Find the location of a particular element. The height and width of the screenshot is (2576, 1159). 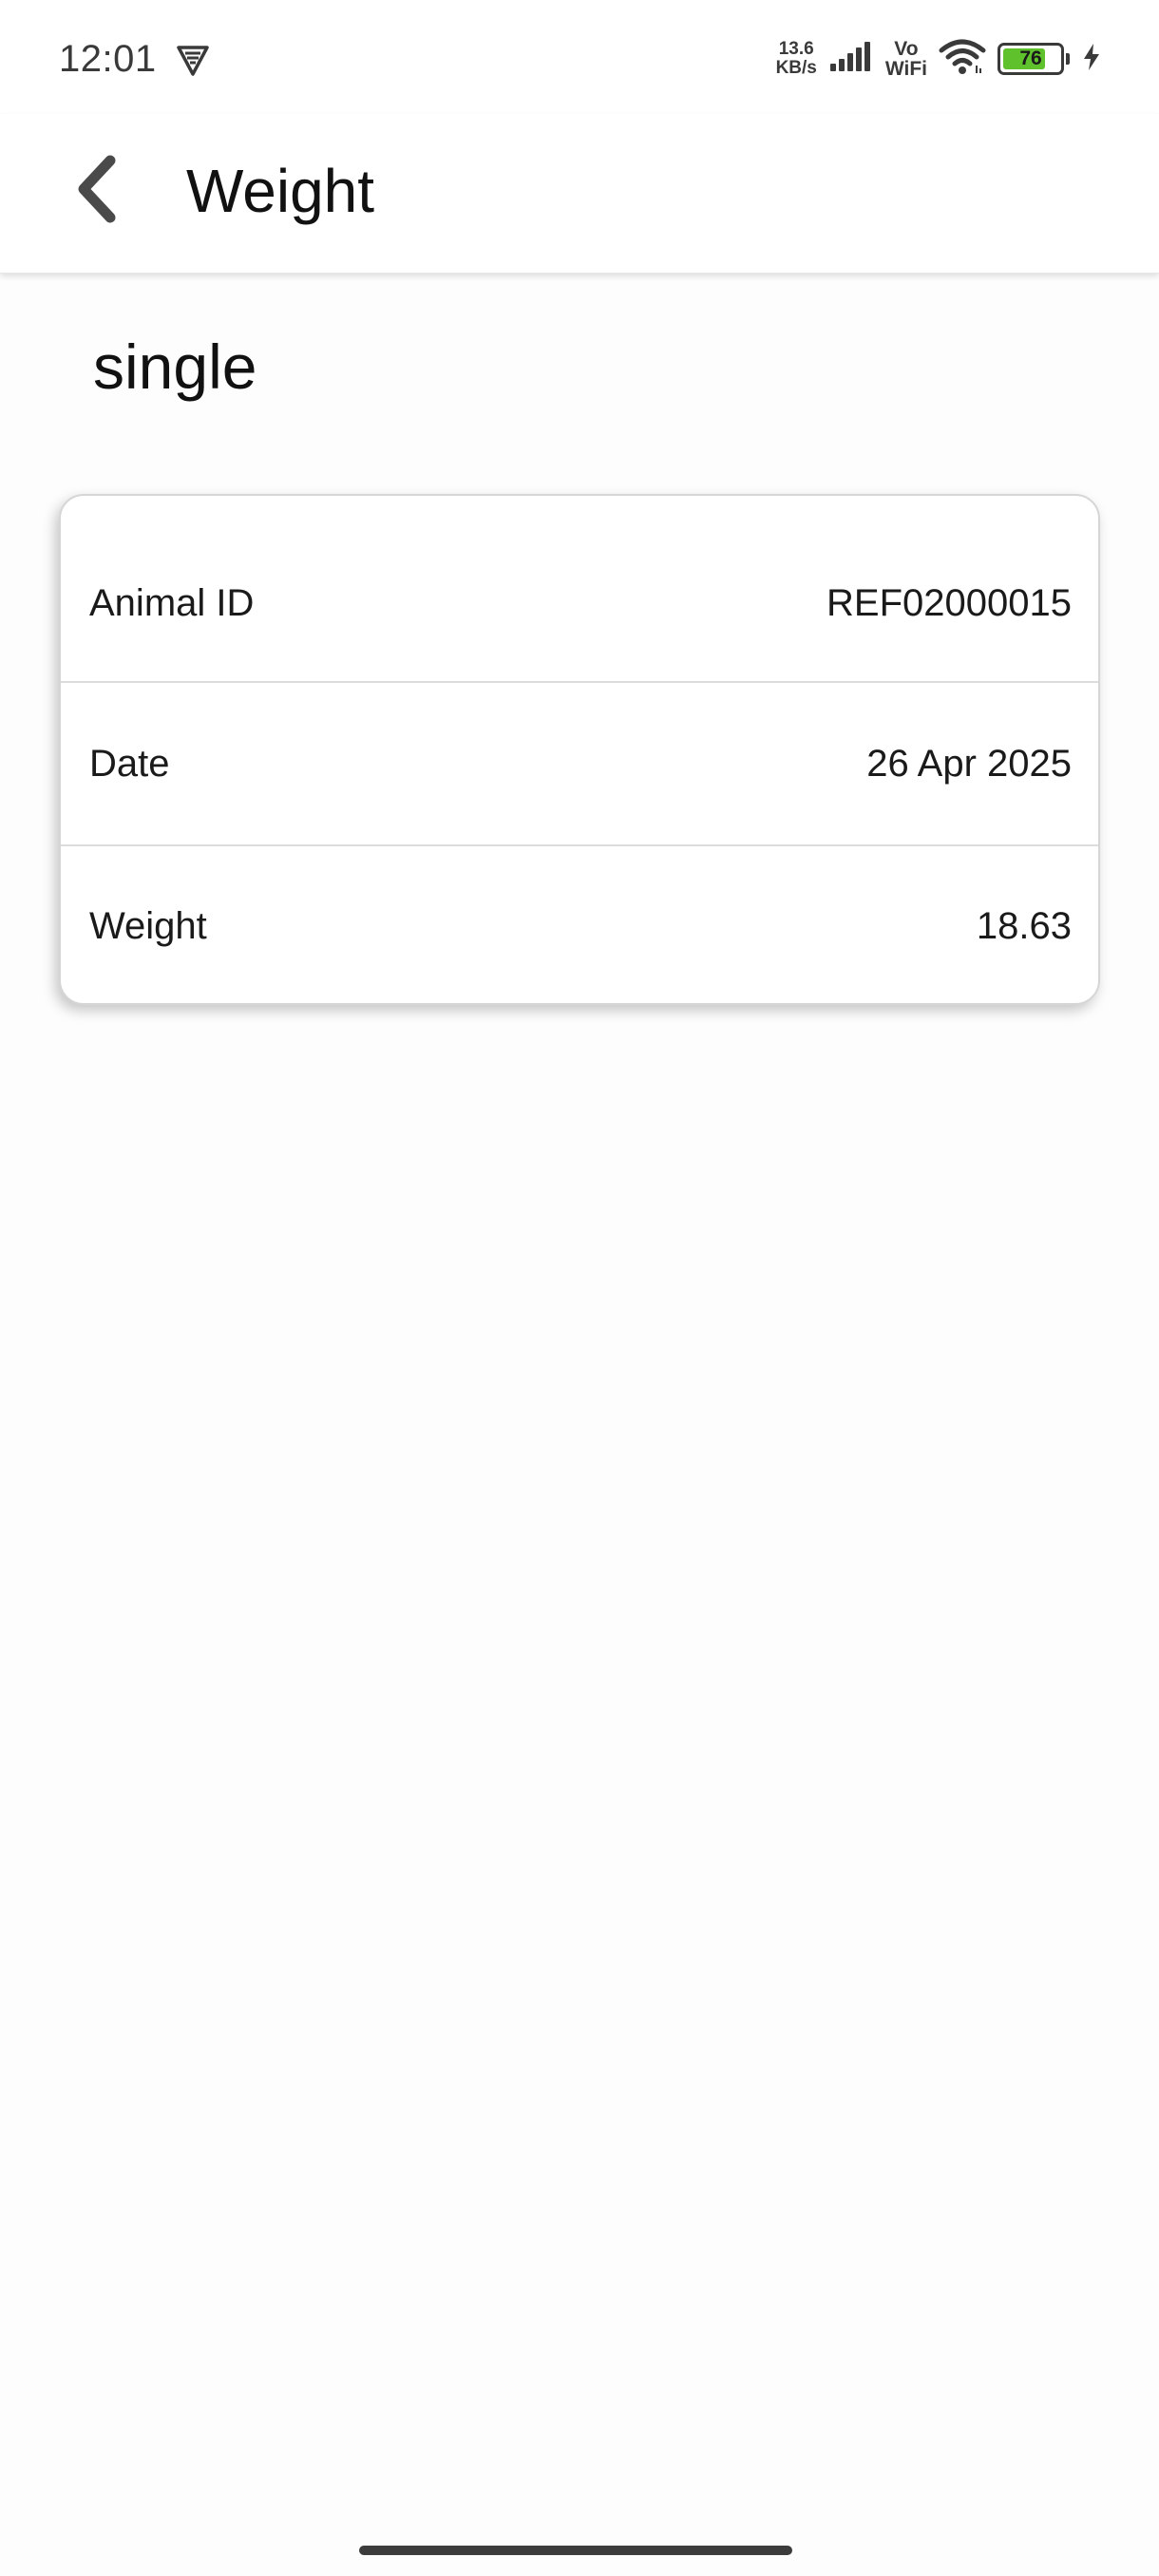

vowifi-top: Vo is located at coordinates (906, 49).